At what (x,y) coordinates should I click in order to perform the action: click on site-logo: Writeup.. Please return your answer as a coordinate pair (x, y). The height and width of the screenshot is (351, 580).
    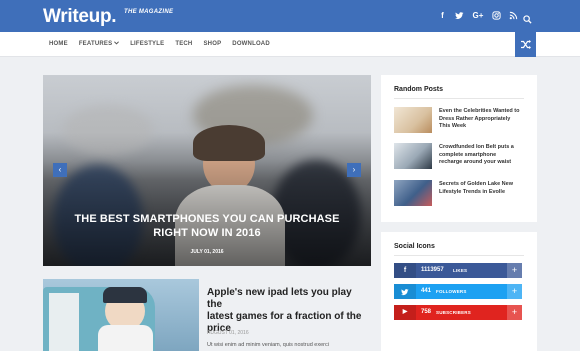
    Looking at the image, I should click on (80, 17).